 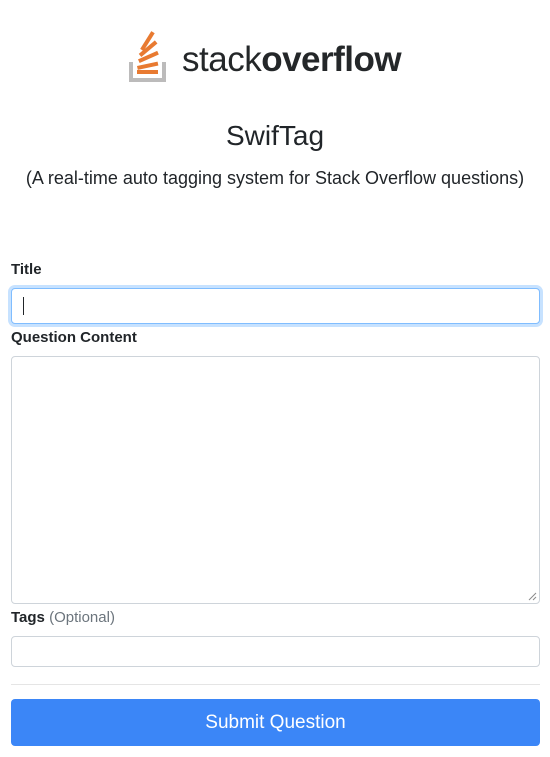 What do you see at coordinates (275, 684) in the screenshot?
I see `form-divider` at bounding box center [275, 684].